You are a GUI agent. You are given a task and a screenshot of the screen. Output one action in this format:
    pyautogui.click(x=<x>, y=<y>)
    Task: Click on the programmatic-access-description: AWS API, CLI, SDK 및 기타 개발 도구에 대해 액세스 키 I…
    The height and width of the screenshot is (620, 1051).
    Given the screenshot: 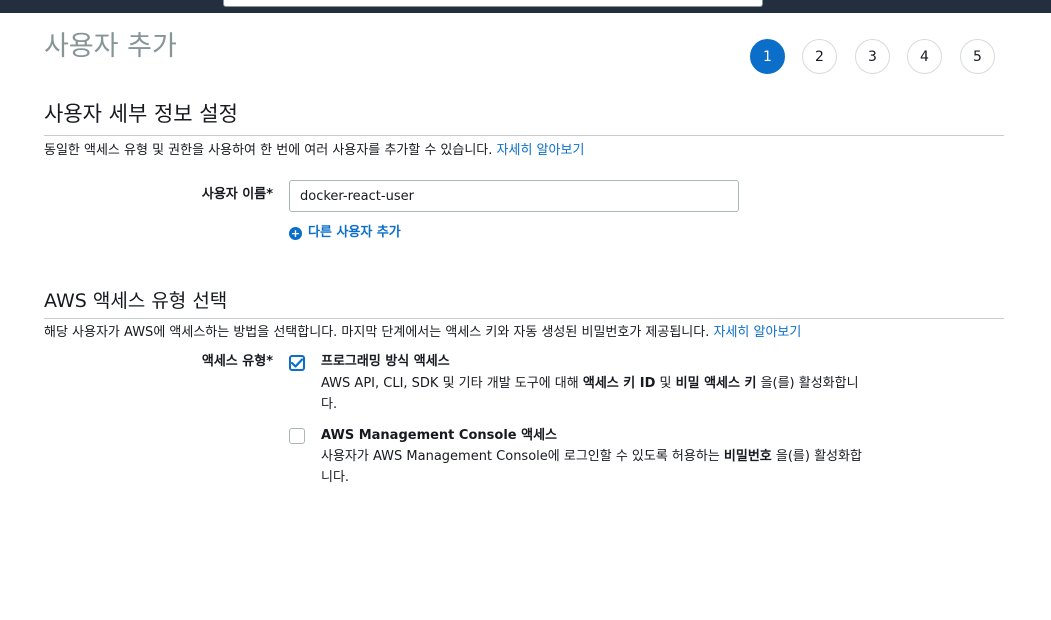 What is the action you would take?
    pyautogui.click(x=593, y=394)
    